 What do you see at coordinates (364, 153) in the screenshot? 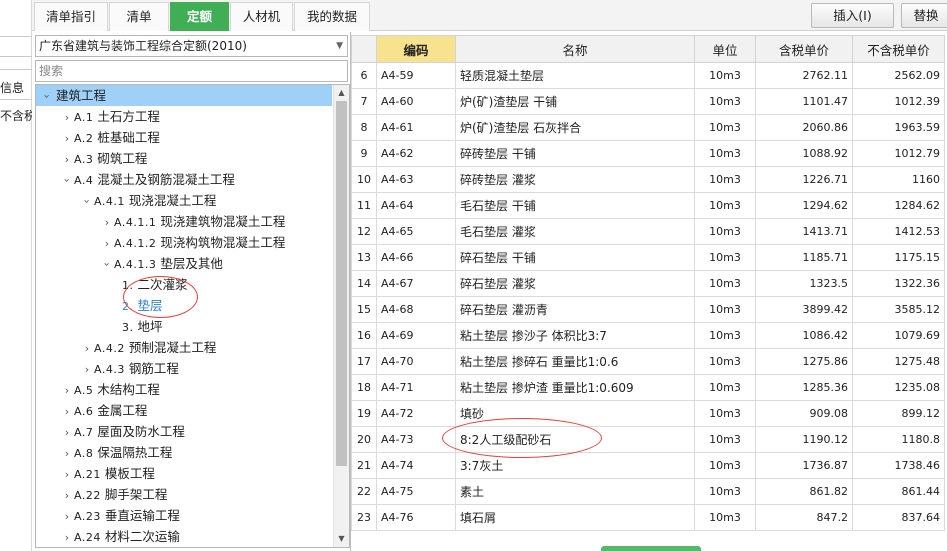
I see `row-index-cell: 9` at bounding box center [364, 153].